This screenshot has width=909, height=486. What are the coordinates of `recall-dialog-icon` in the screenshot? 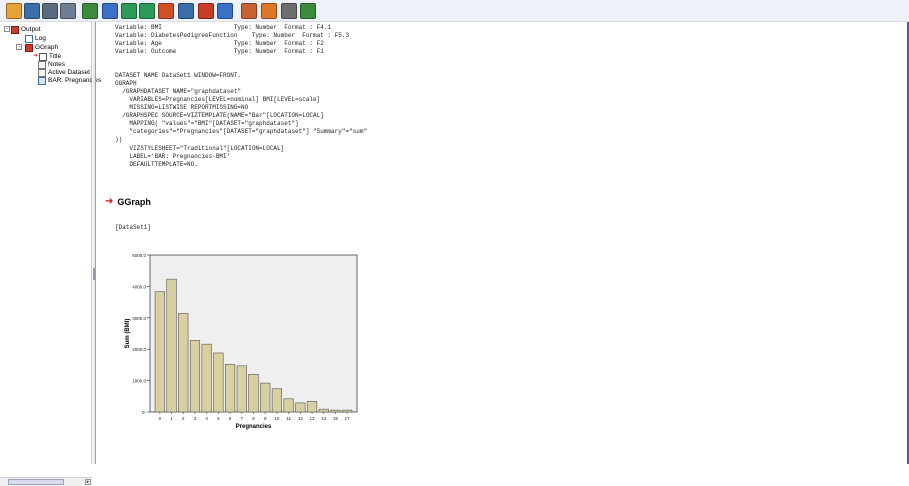 It's located at (110, 11).